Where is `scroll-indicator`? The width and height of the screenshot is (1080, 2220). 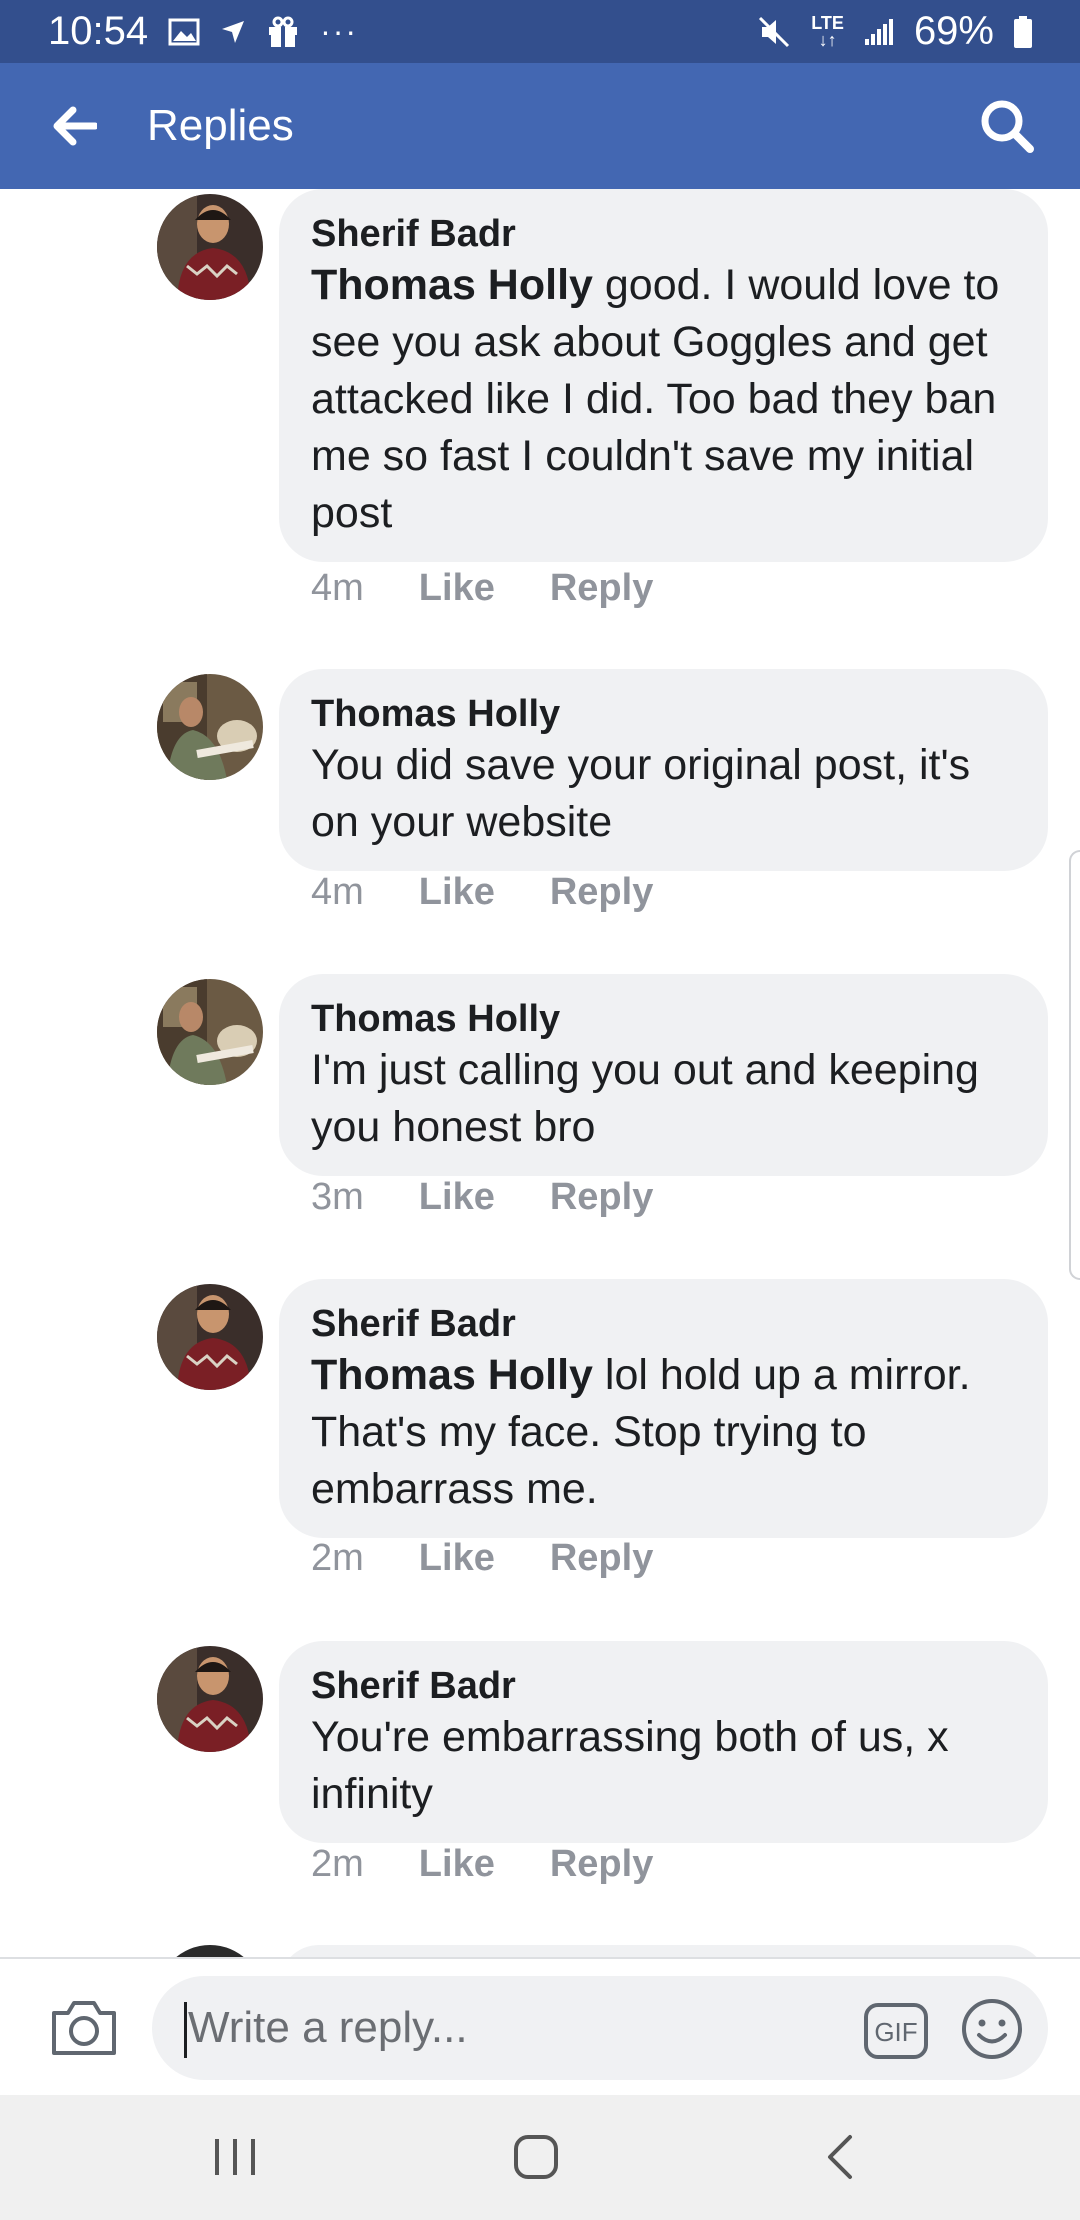 scroll-indicator is located at coordinates (1074, 1065).